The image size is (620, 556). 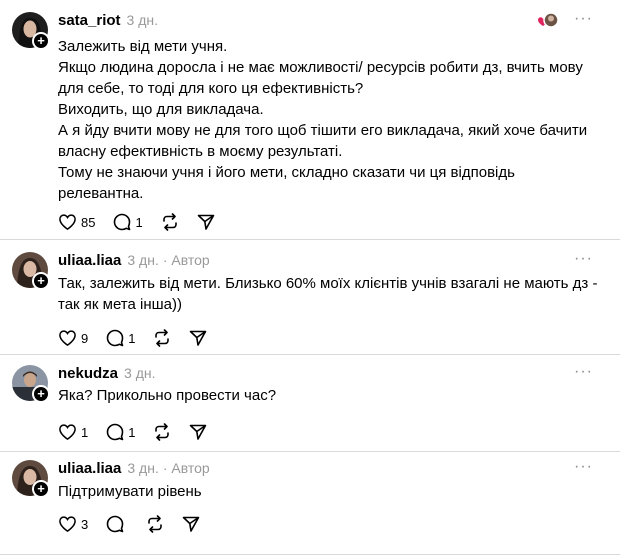 What do you see at coordinates (85, 432) in the screenshot?
I see `like-count: 1` at bounding box center [85, 432].